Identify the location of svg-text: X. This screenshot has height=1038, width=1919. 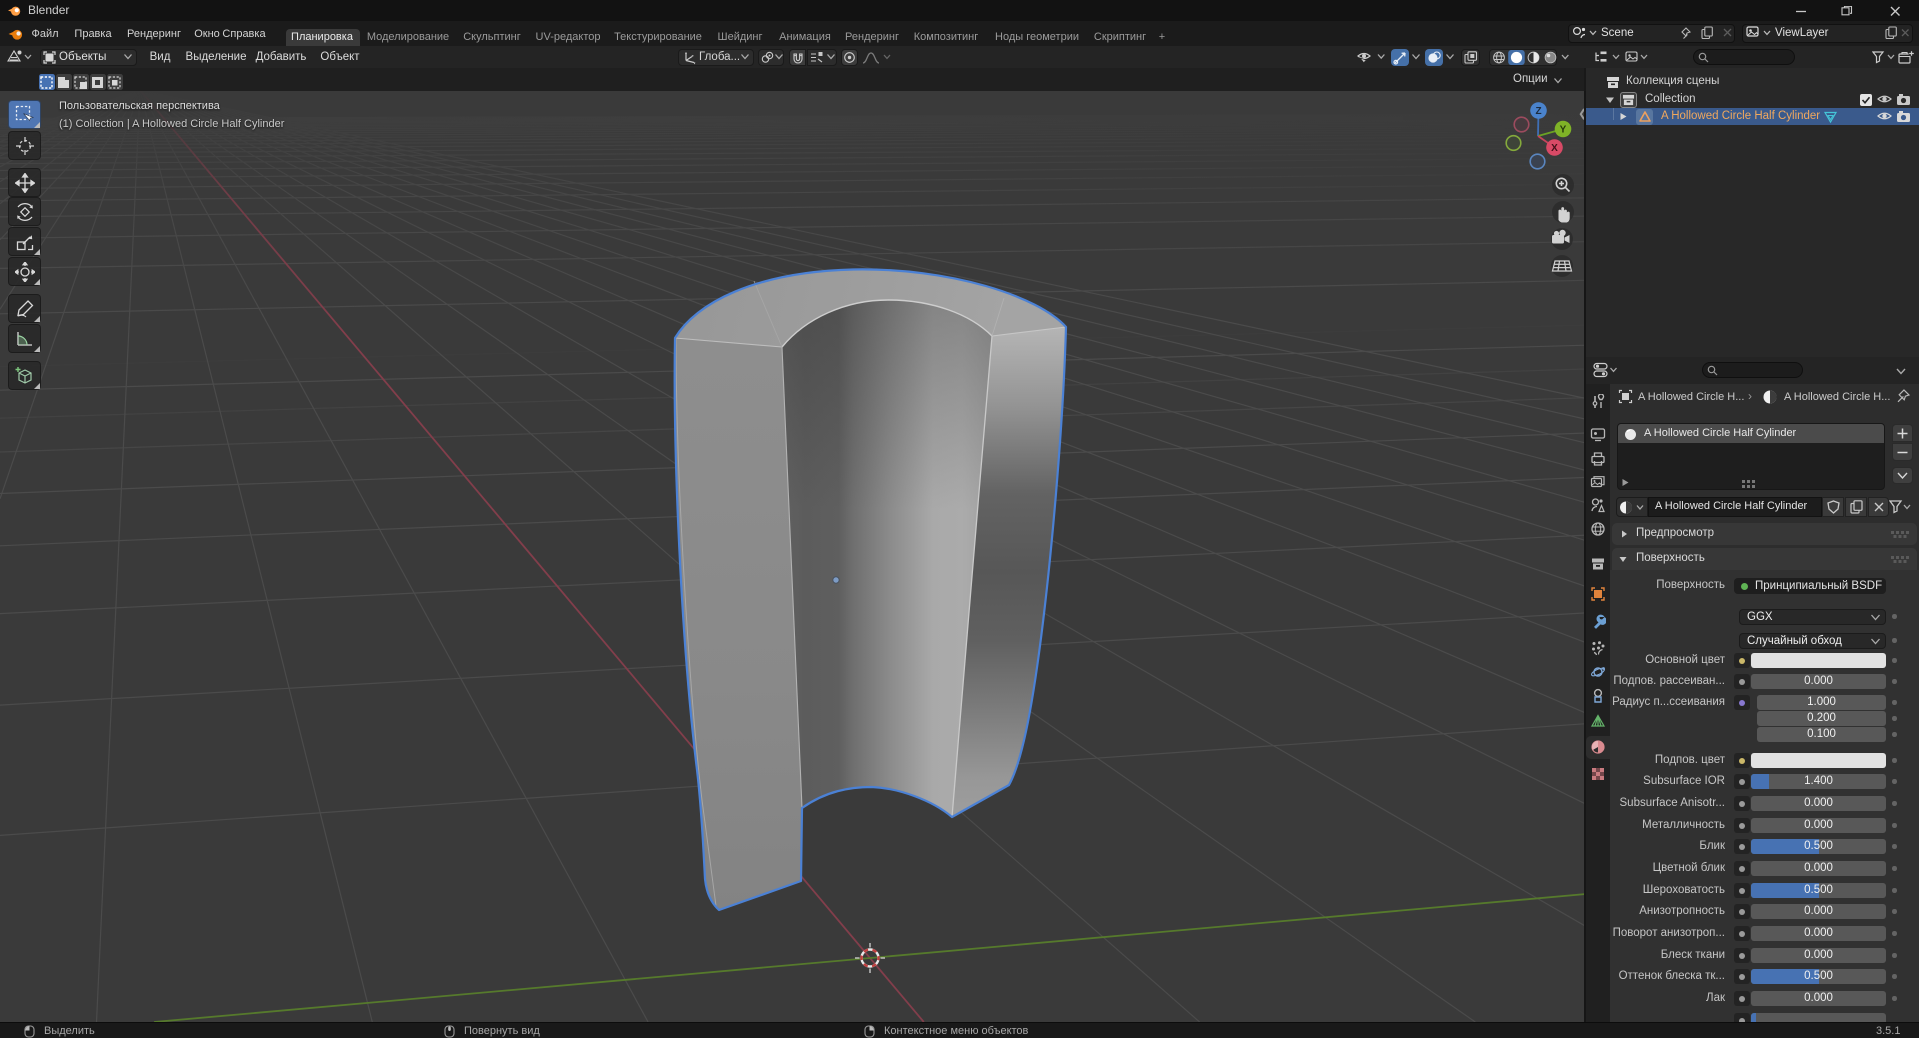
(1554, 148).